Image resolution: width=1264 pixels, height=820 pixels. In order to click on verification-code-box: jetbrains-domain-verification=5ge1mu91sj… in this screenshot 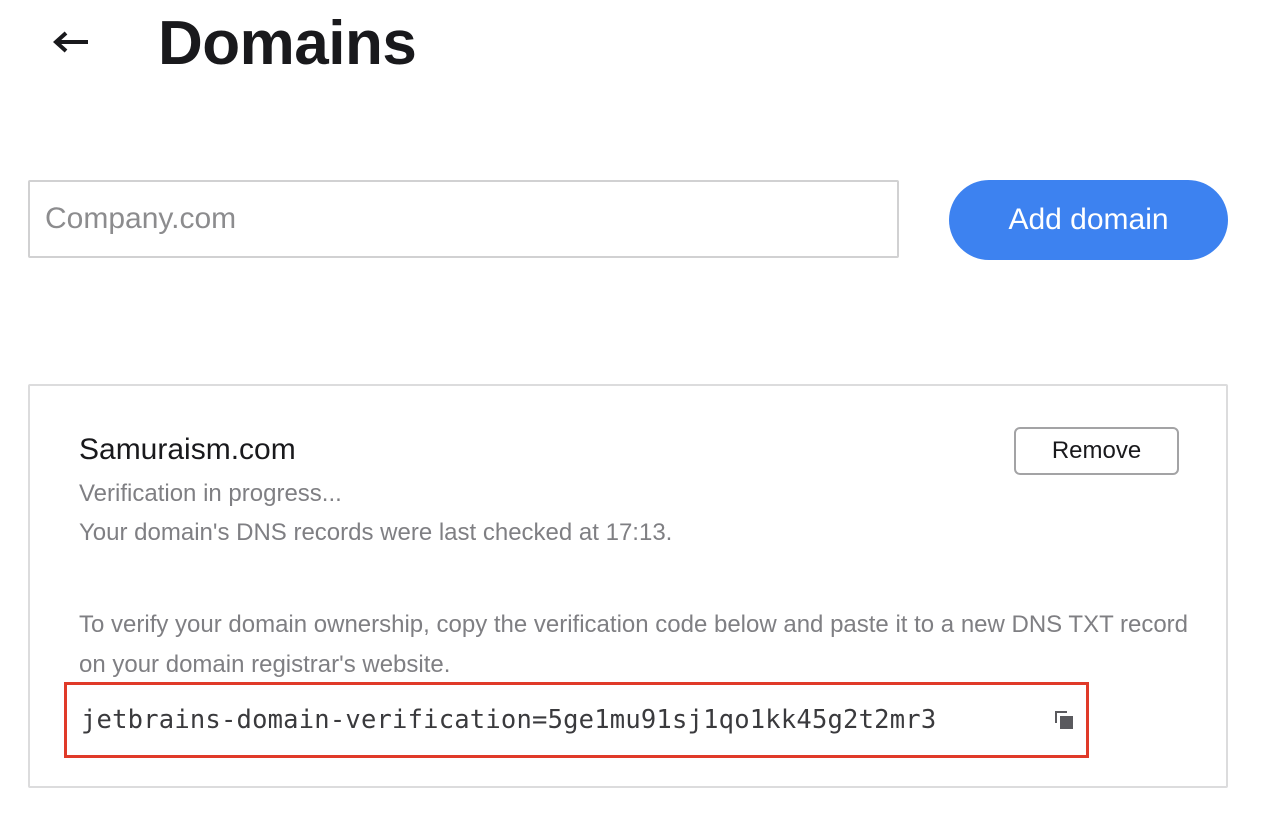, I will do `click(576, 720)`.